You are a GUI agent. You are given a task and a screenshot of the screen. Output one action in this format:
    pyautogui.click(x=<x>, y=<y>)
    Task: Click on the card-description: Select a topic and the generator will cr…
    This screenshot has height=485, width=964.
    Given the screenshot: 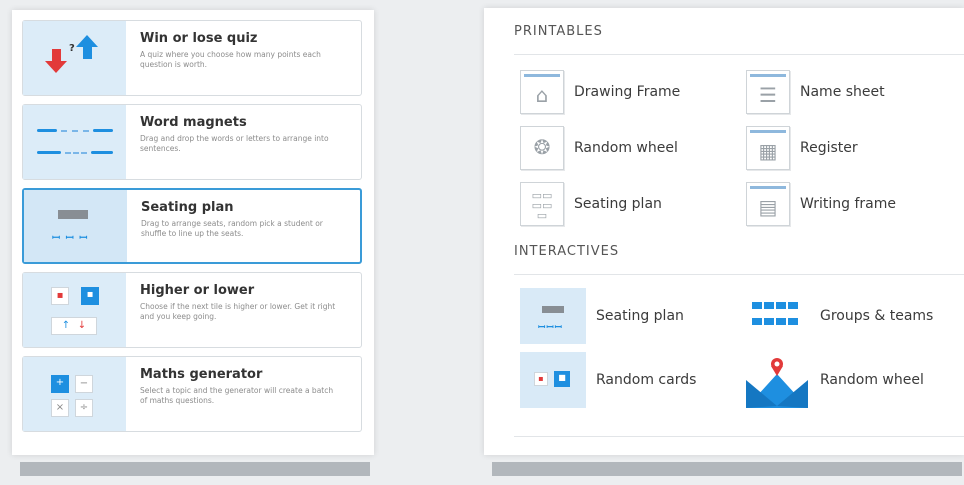 What is the action you would take?
    pyautogui.click(x=237, y=395)
    